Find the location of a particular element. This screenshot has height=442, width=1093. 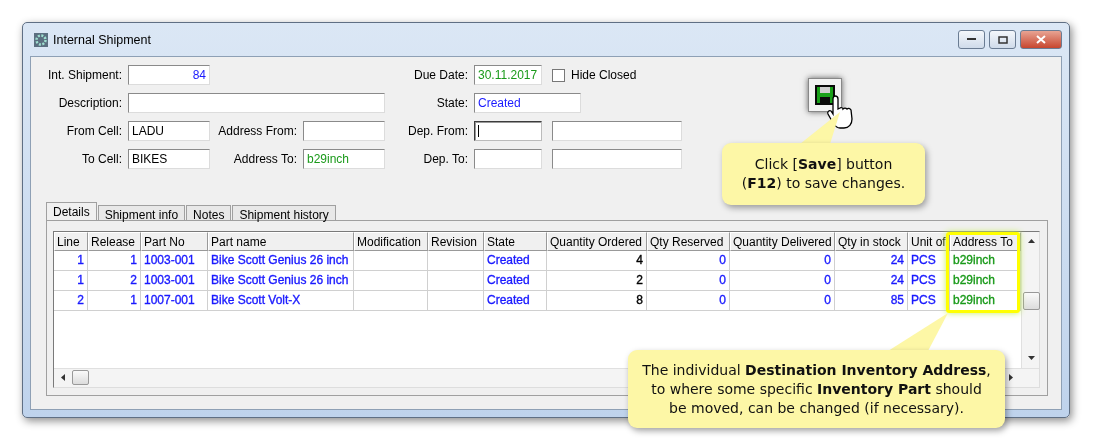

checkbox-label: Hide Closed is located at coordinates (604, 75).